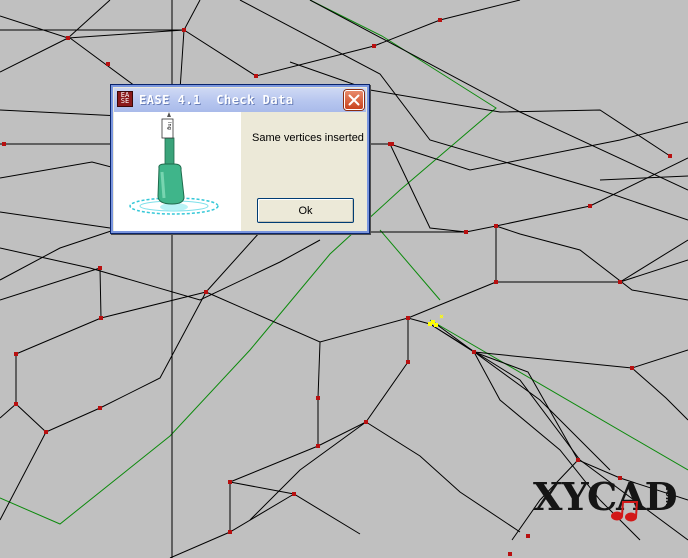  Describe the element at coordinates (668, 494) in the screenshot. I see `watermark-suffix: .com` at that location.